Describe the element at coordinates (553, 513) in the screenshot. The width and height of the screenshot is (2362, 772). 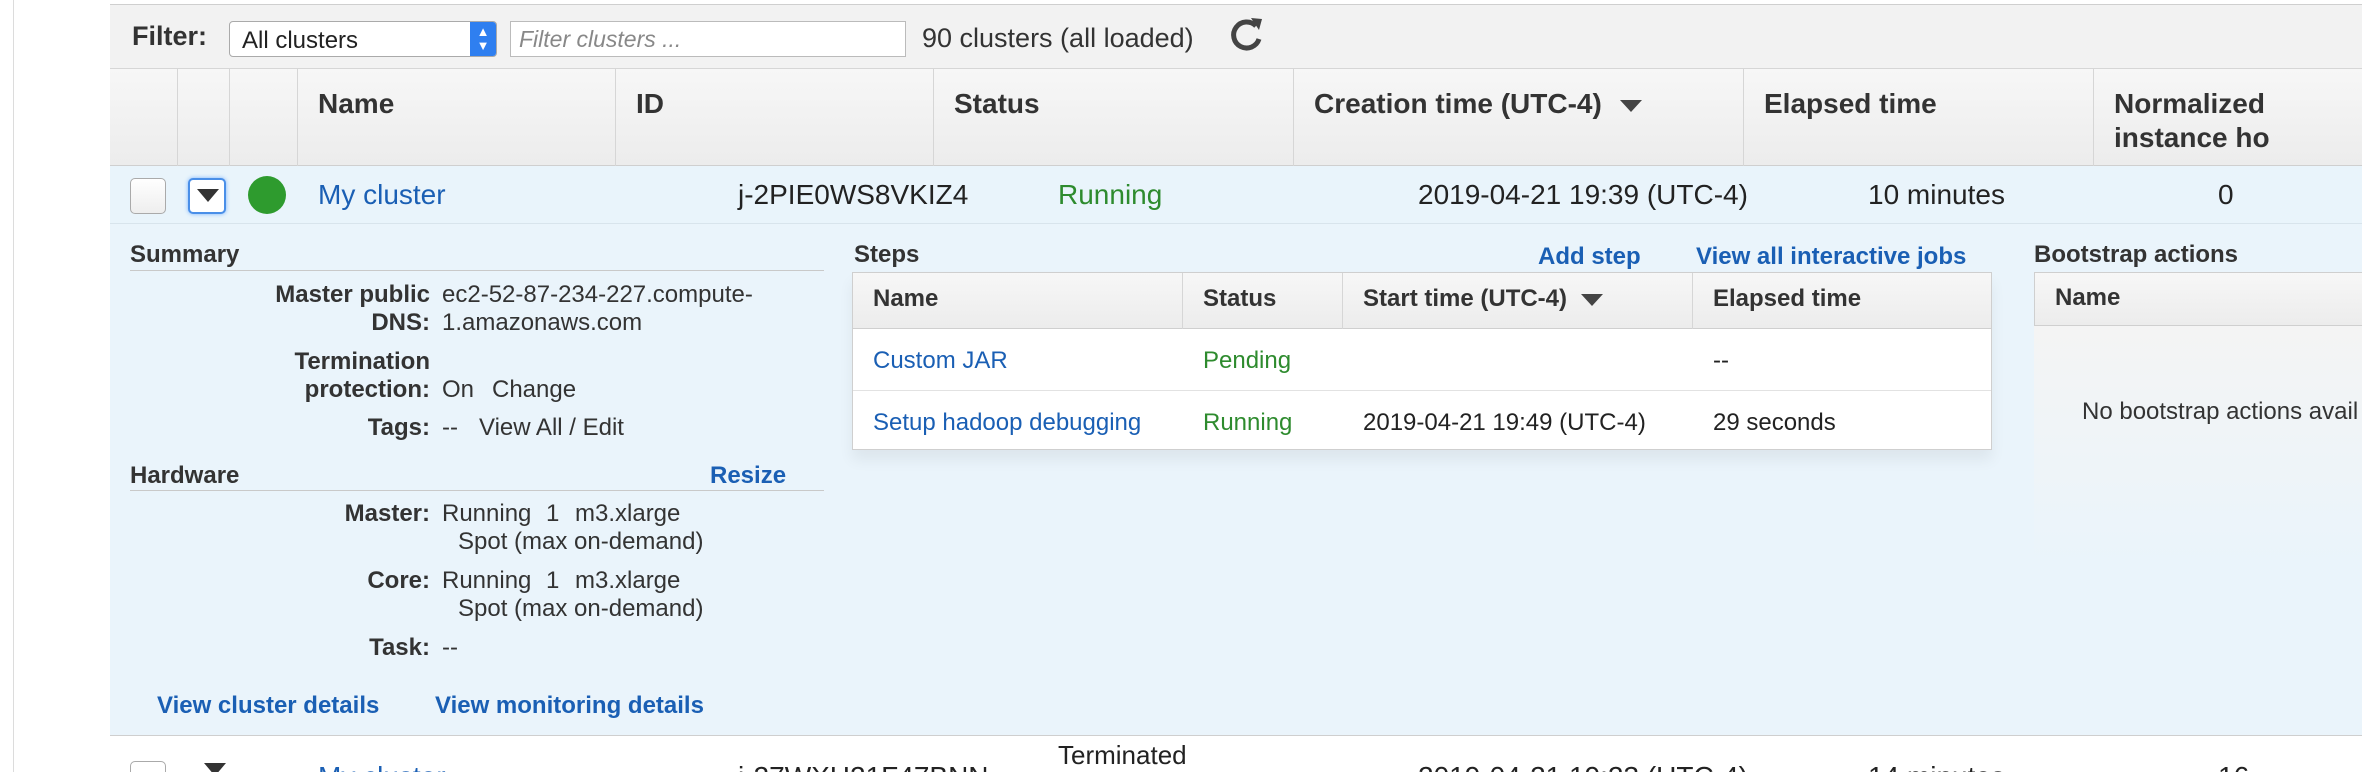
I see `master-count: 1` at that location.